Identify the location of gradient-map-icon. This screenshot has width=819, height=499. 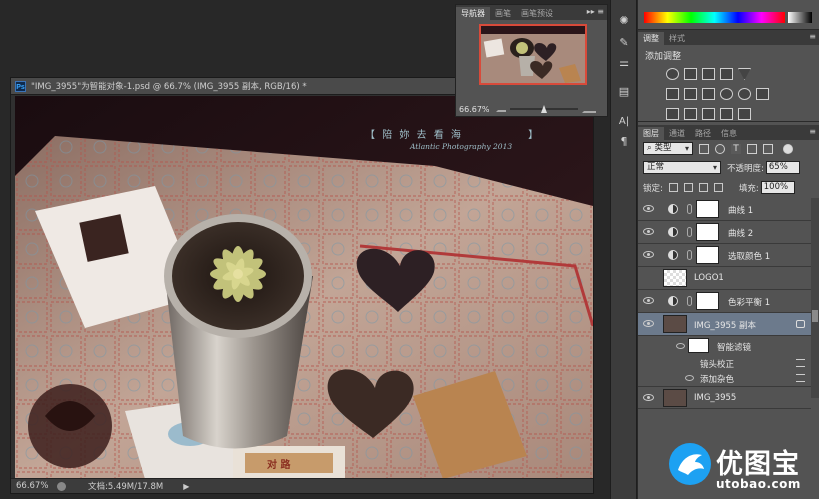
(726, 114).